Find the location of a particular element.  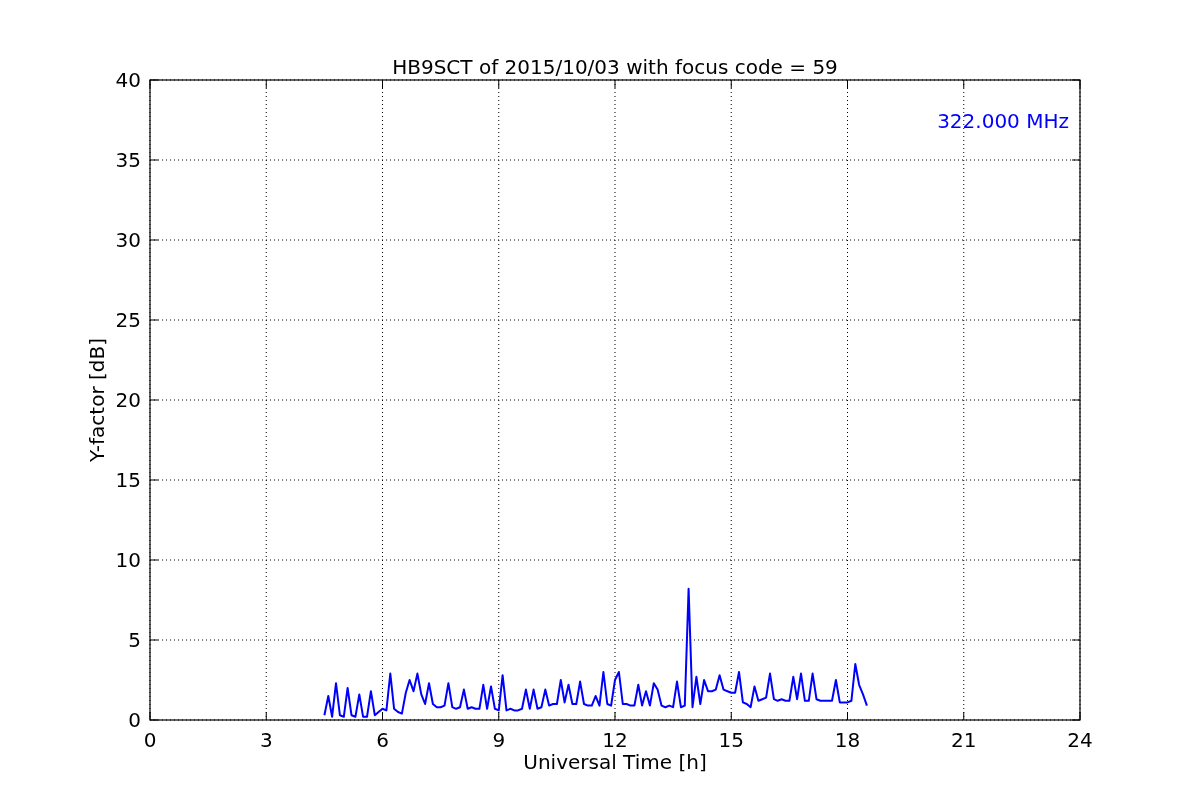

x-tick-label: 24 is located at coordinates (1080, 740).